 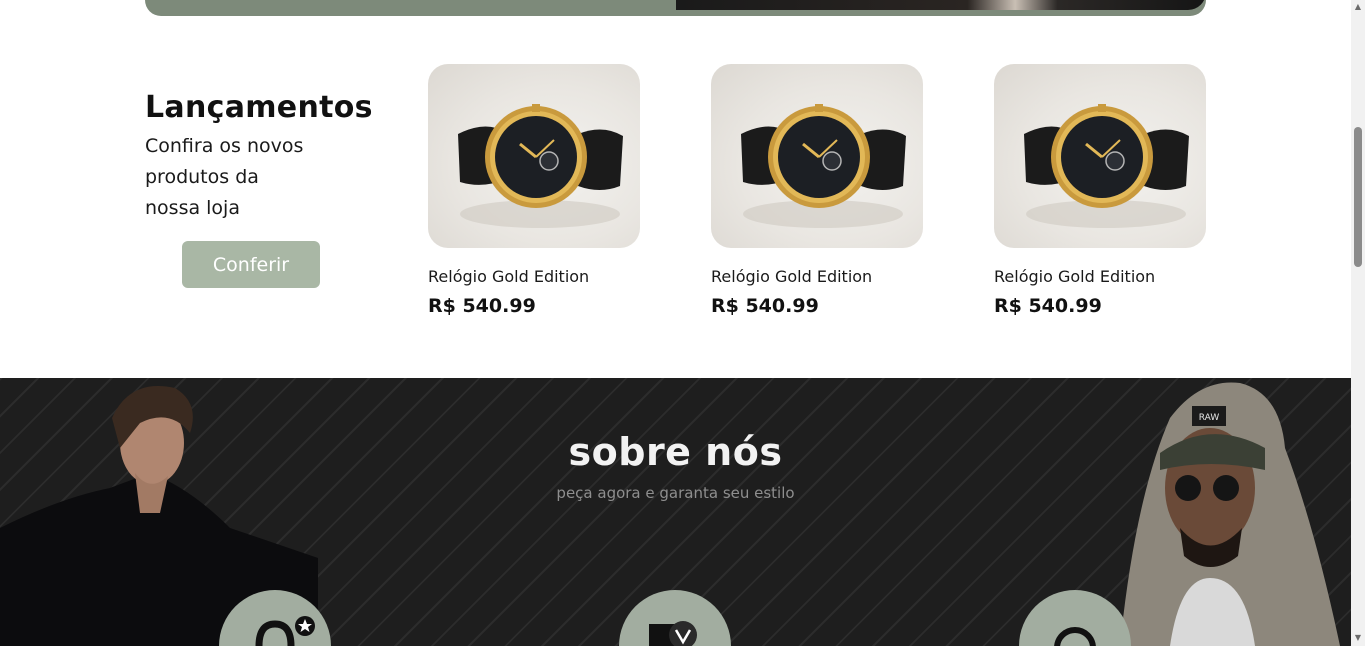 I want to click on scrollbar-thumb, so click(x=1358, y=197).